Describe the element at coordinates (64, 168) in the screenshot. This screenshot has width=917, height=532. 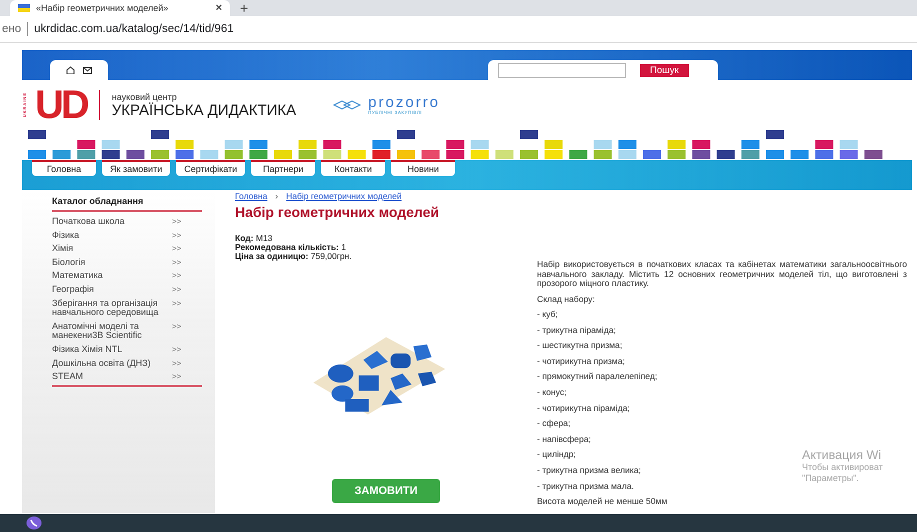
I see `nav-tab: Головна` at that location.